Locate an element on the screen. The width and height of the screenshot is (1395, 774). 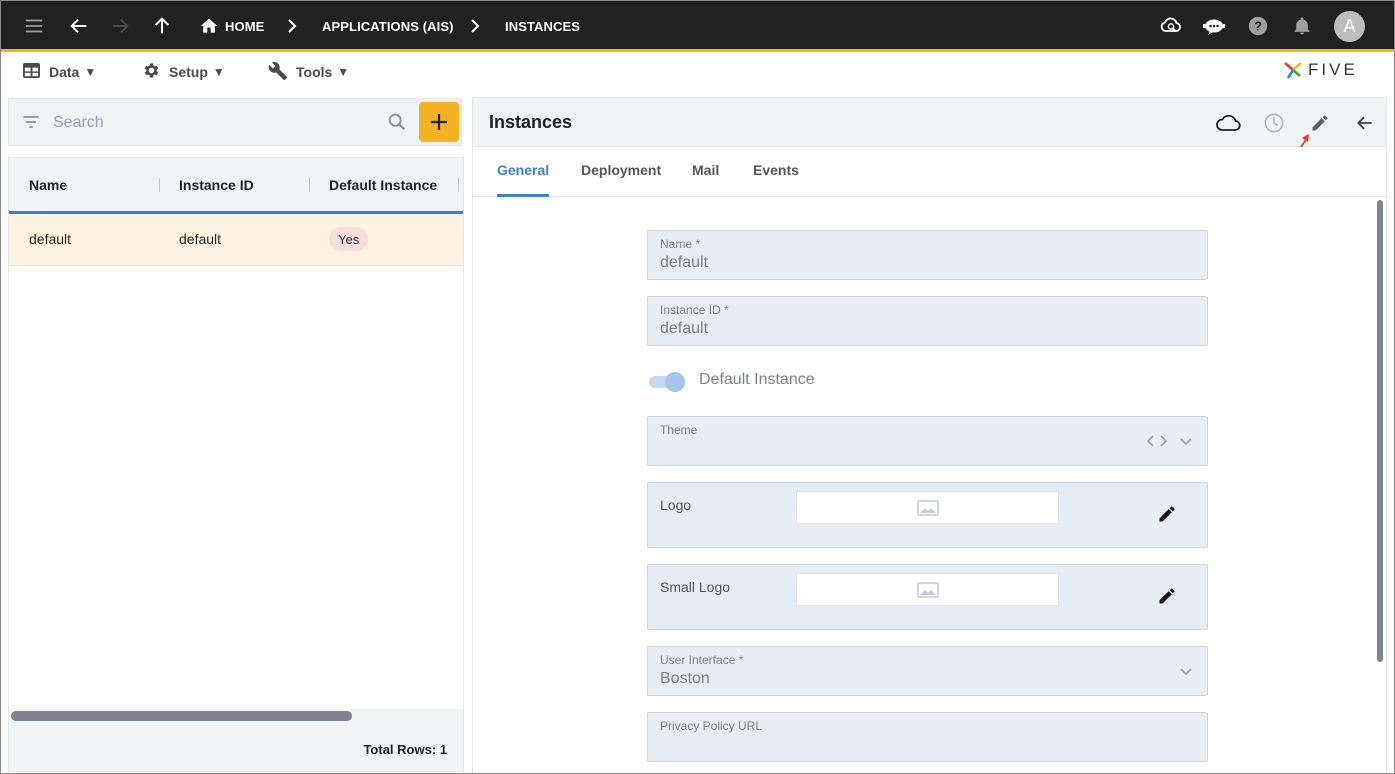
instance-id-field-value: default is located at coordinates (684, 328).